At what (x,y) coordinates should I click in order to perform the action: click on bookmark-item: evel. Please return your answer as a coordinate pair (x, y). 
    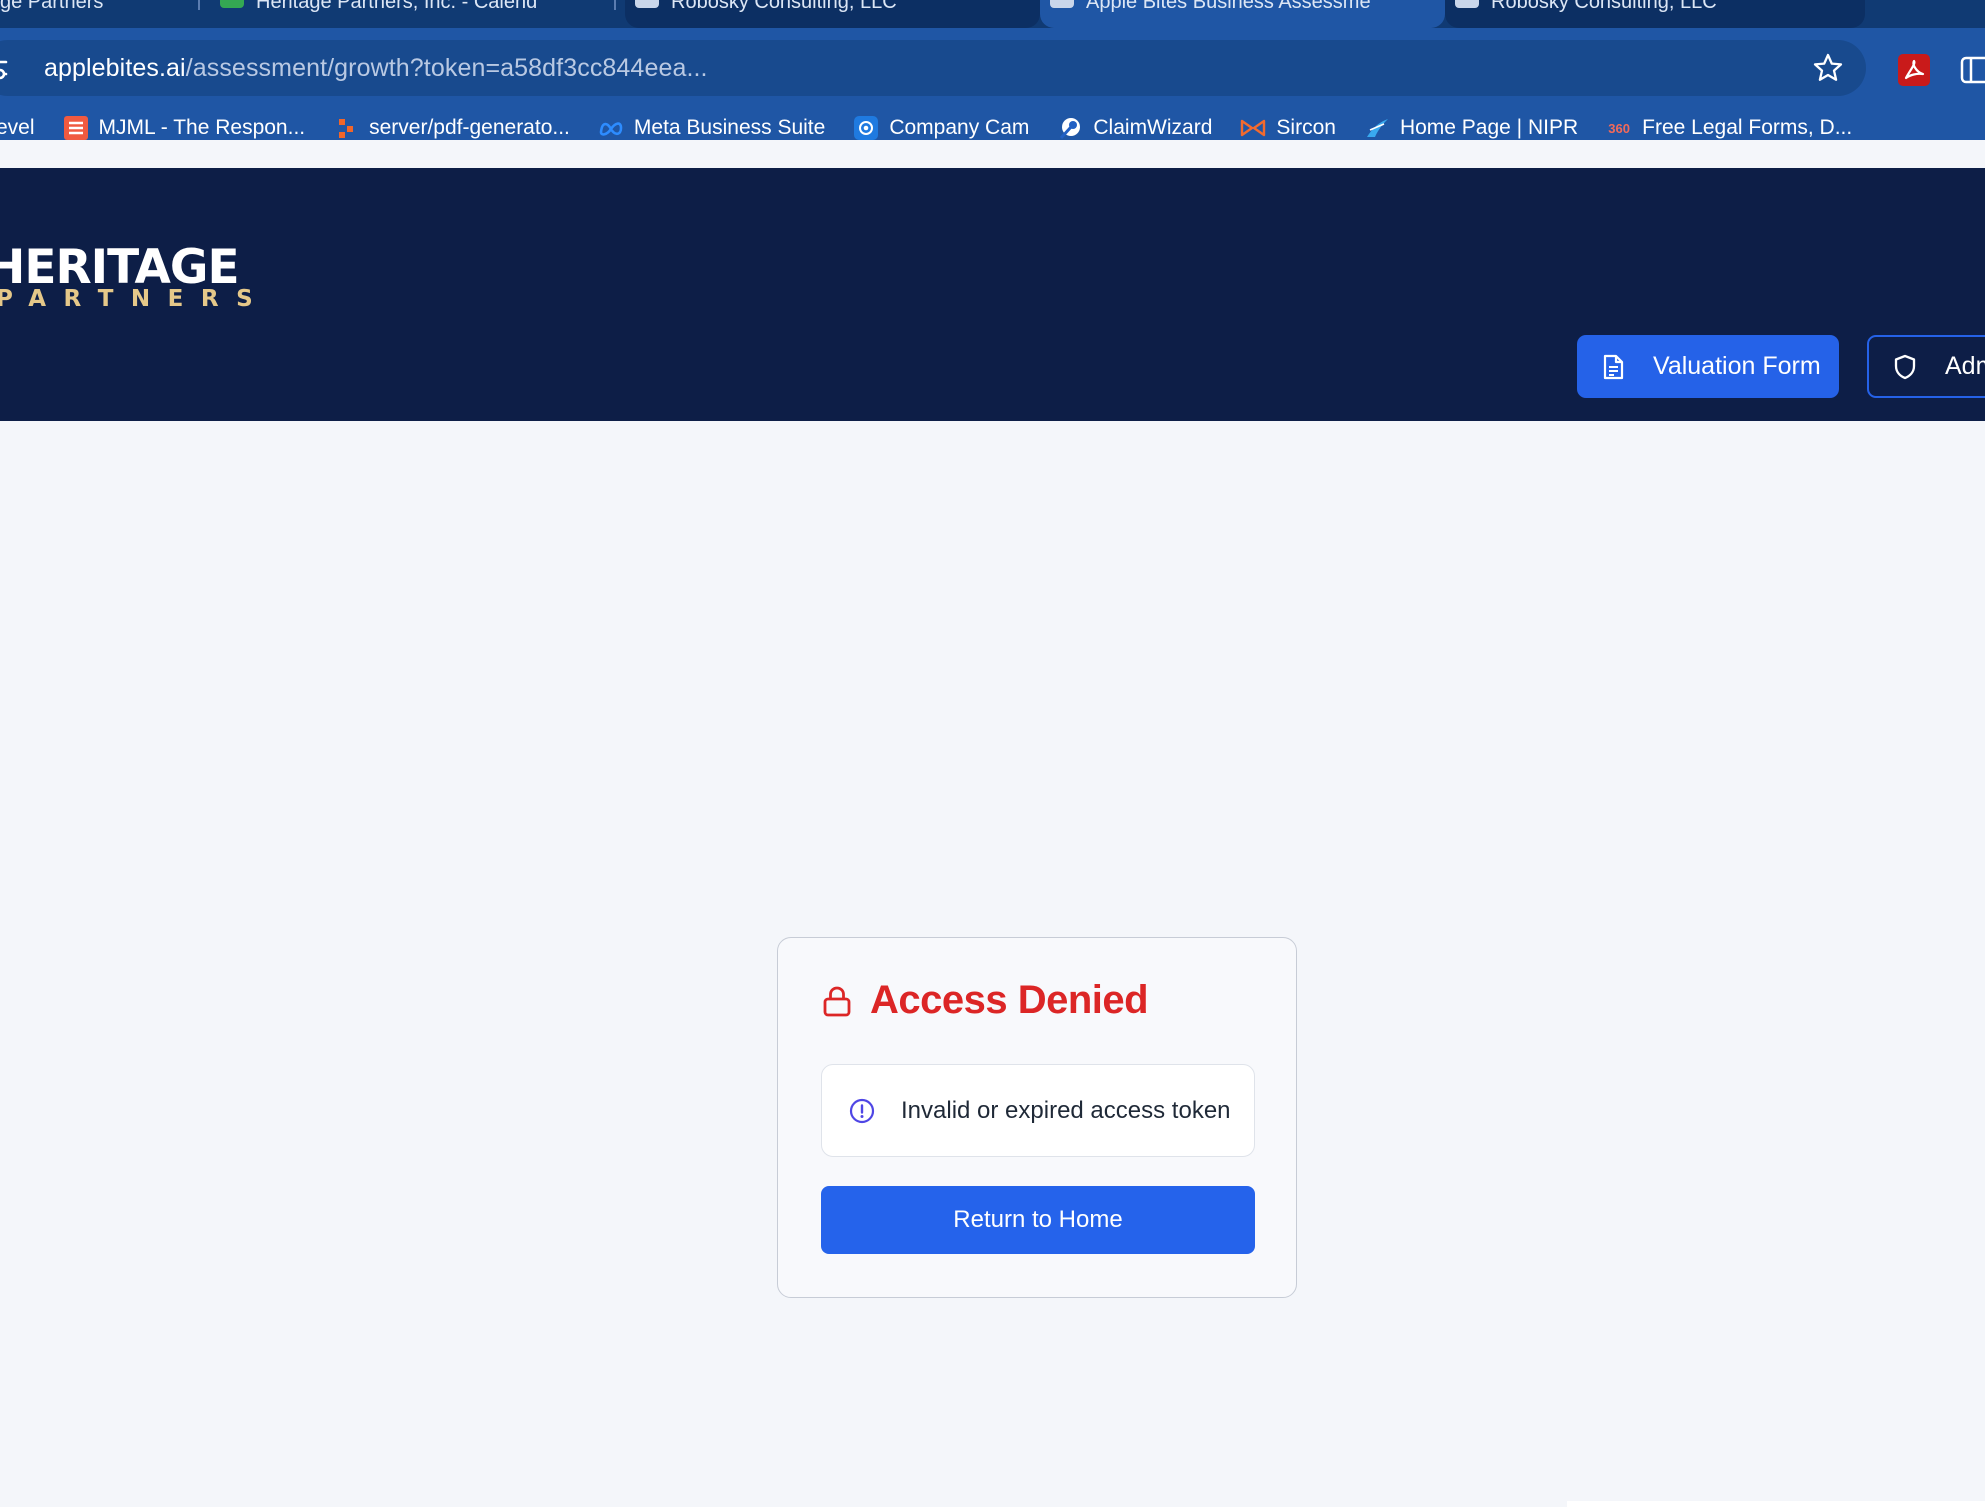
    Looking at the image, I should click on (17, 128).